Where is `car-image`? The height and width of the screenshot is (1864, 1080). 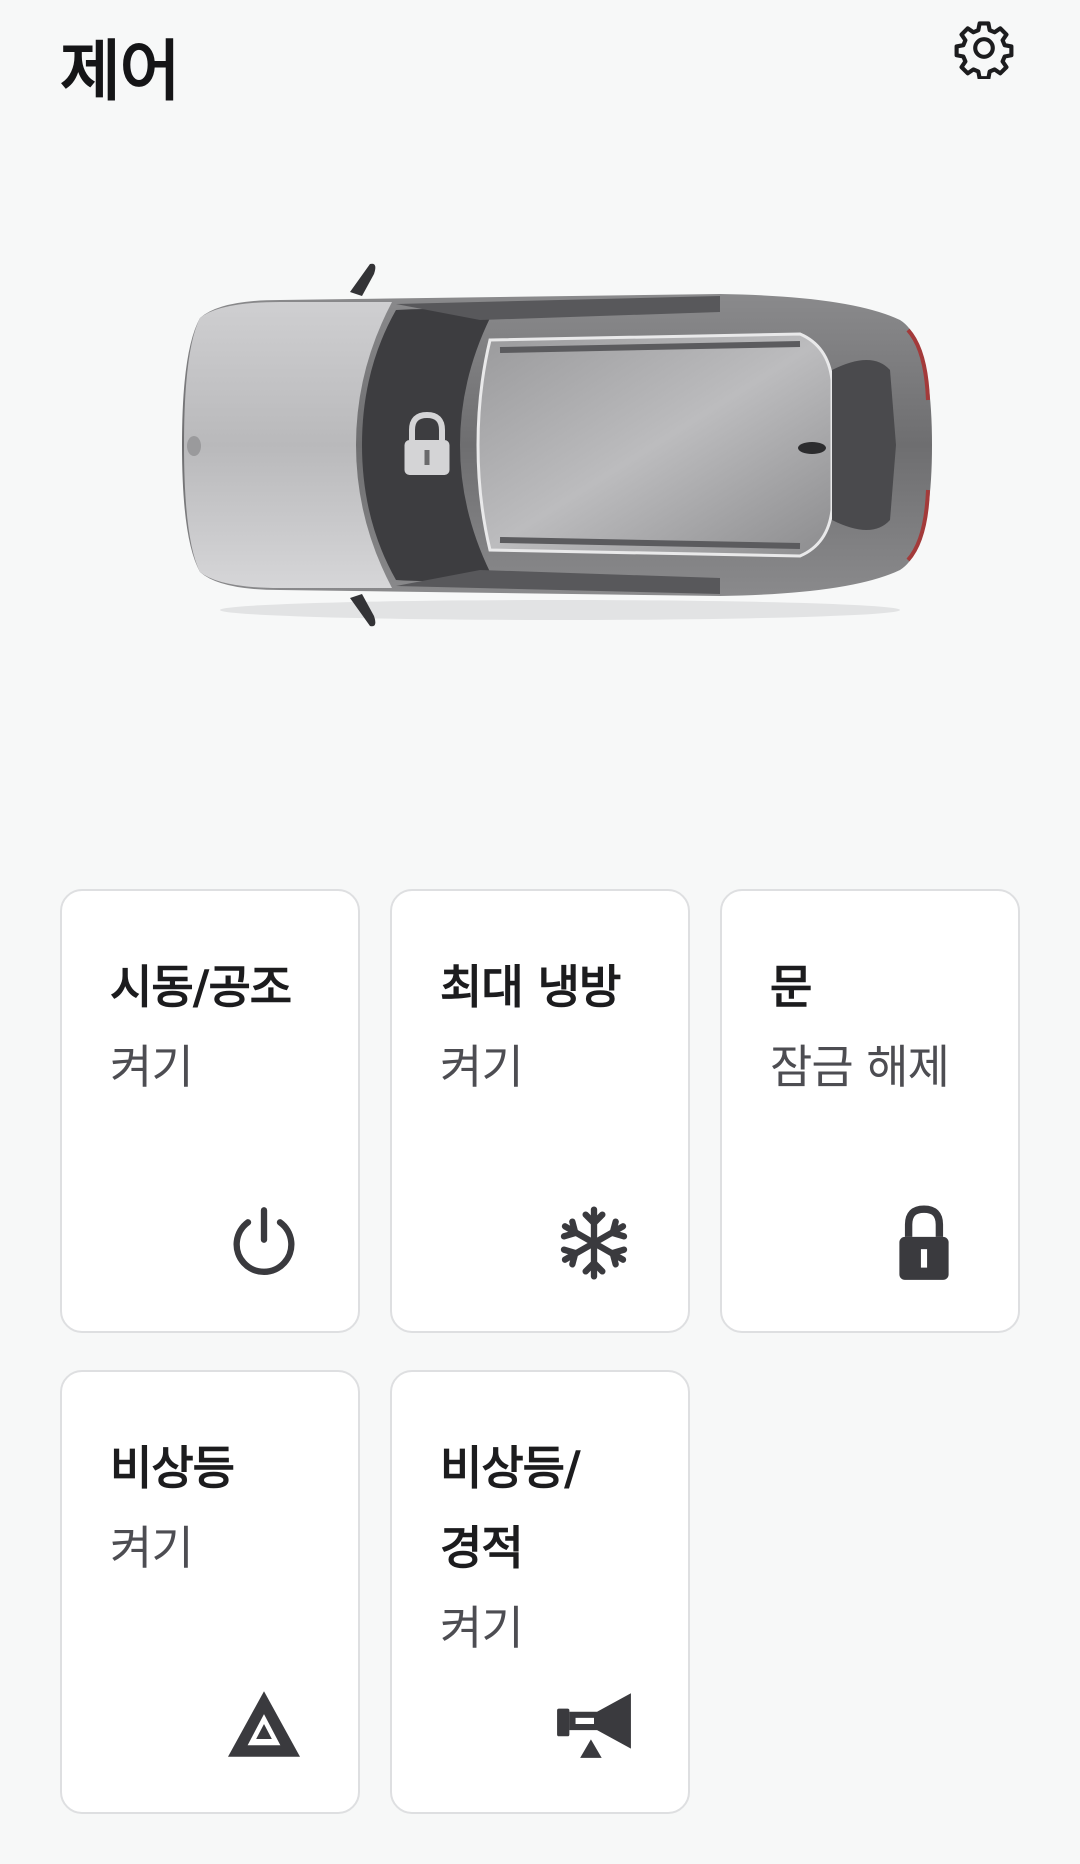 car-image is located at coordinates (557, 445).